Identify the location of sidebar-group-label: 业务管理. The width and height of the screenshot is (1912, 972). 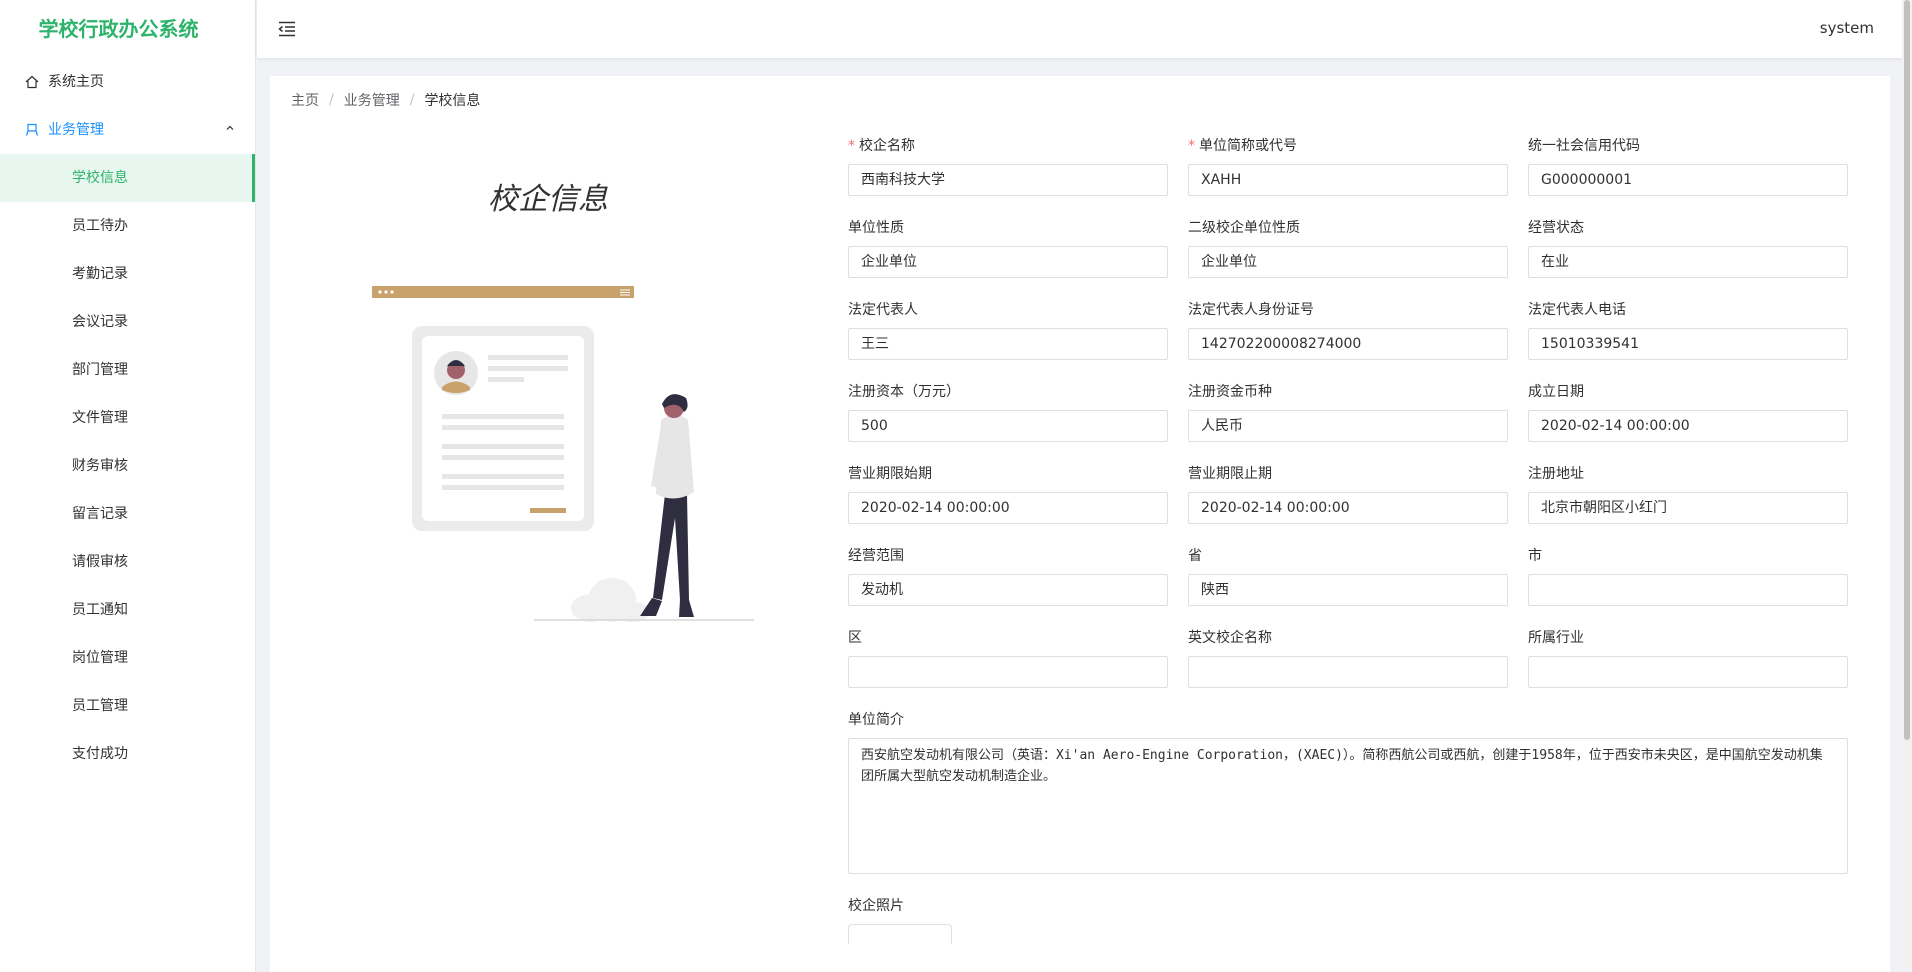
(76, 130).